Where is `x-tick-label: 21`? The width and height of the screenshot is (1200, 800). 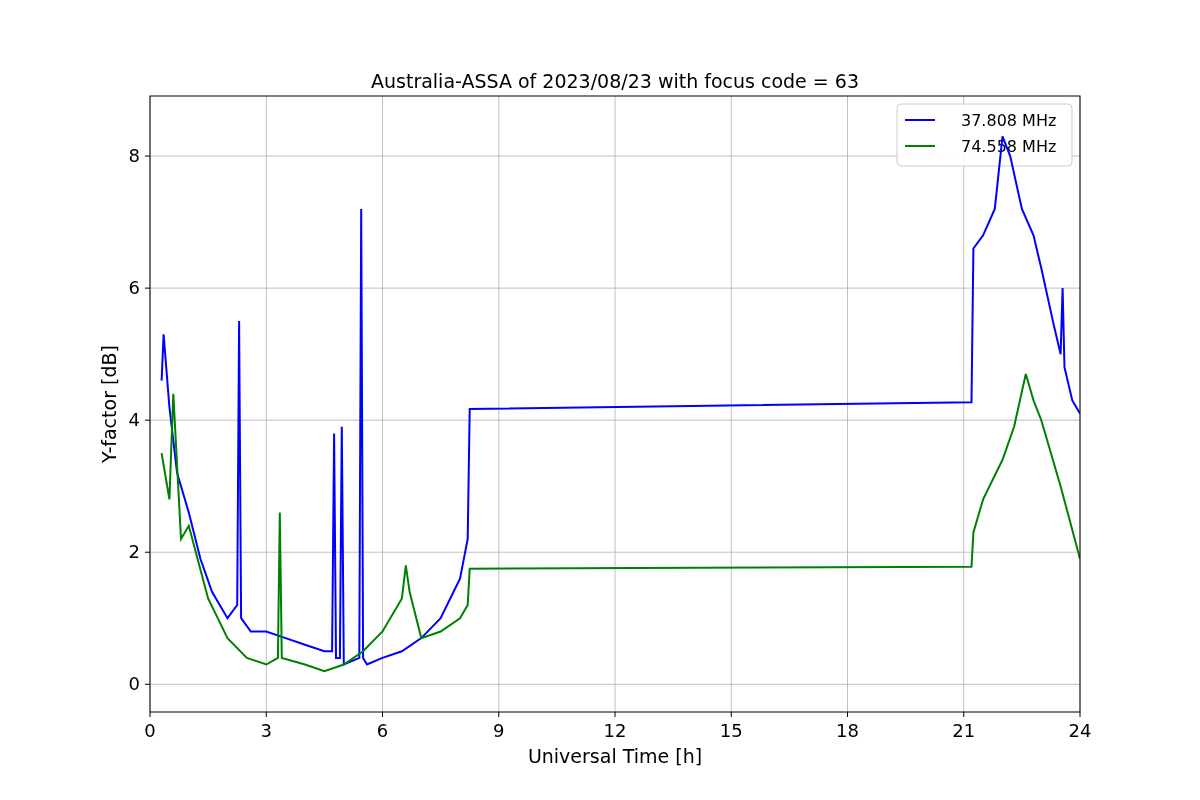
x-tick-label: 21 is located at coordinates (964, 730).